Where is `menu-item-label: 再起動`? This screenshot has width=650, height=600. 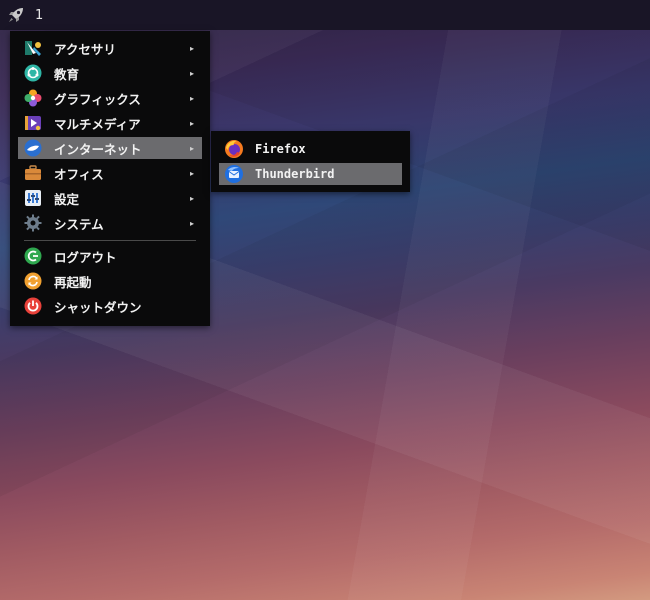 menu-item-label: 再起動 is located at coordinates (73, 282).